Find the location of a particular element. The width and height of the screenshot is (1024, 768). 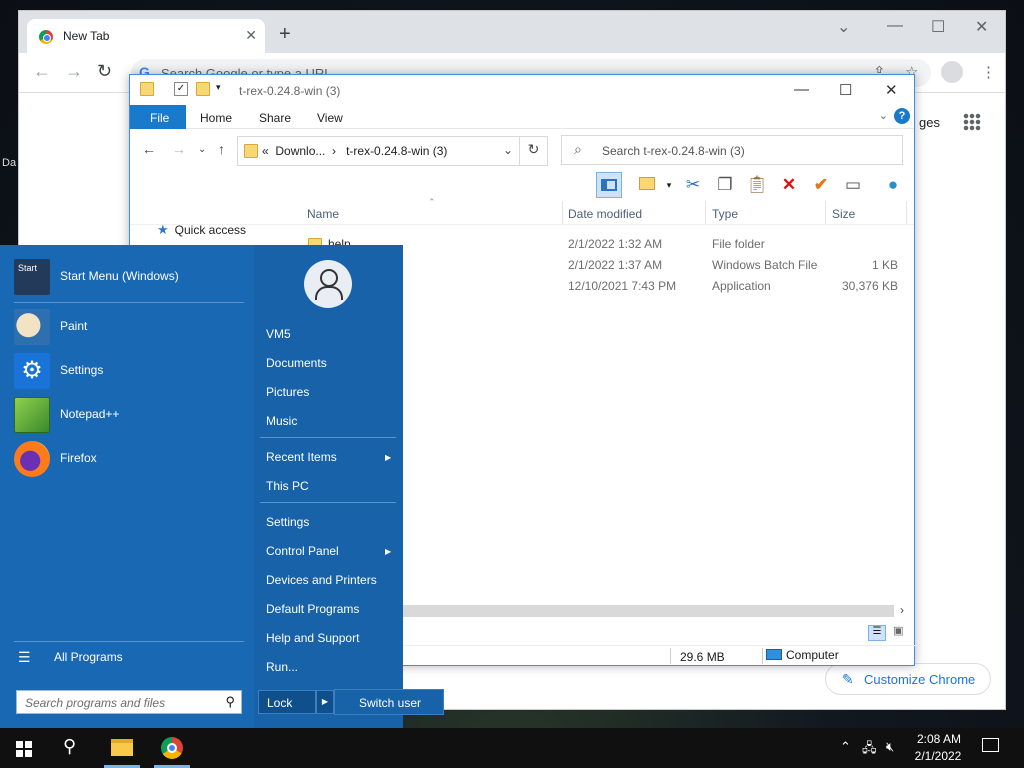

maximize-icon: ☐ is located at coordinates (938, 27).